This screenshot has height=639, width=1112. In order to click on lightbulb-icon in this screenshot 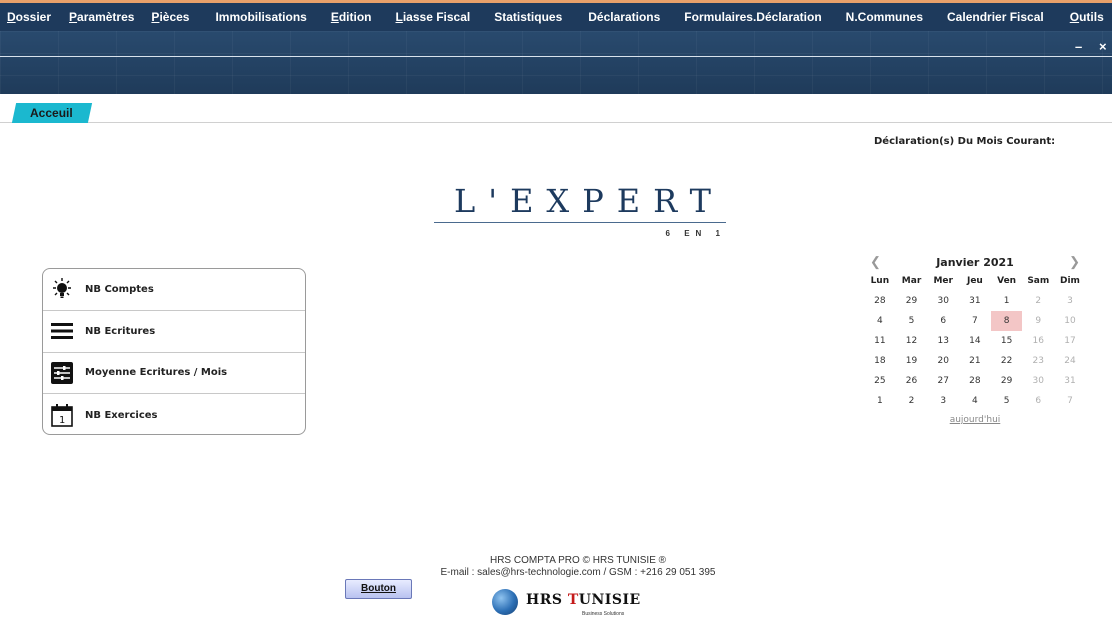, I will do `click(62, 289)`.